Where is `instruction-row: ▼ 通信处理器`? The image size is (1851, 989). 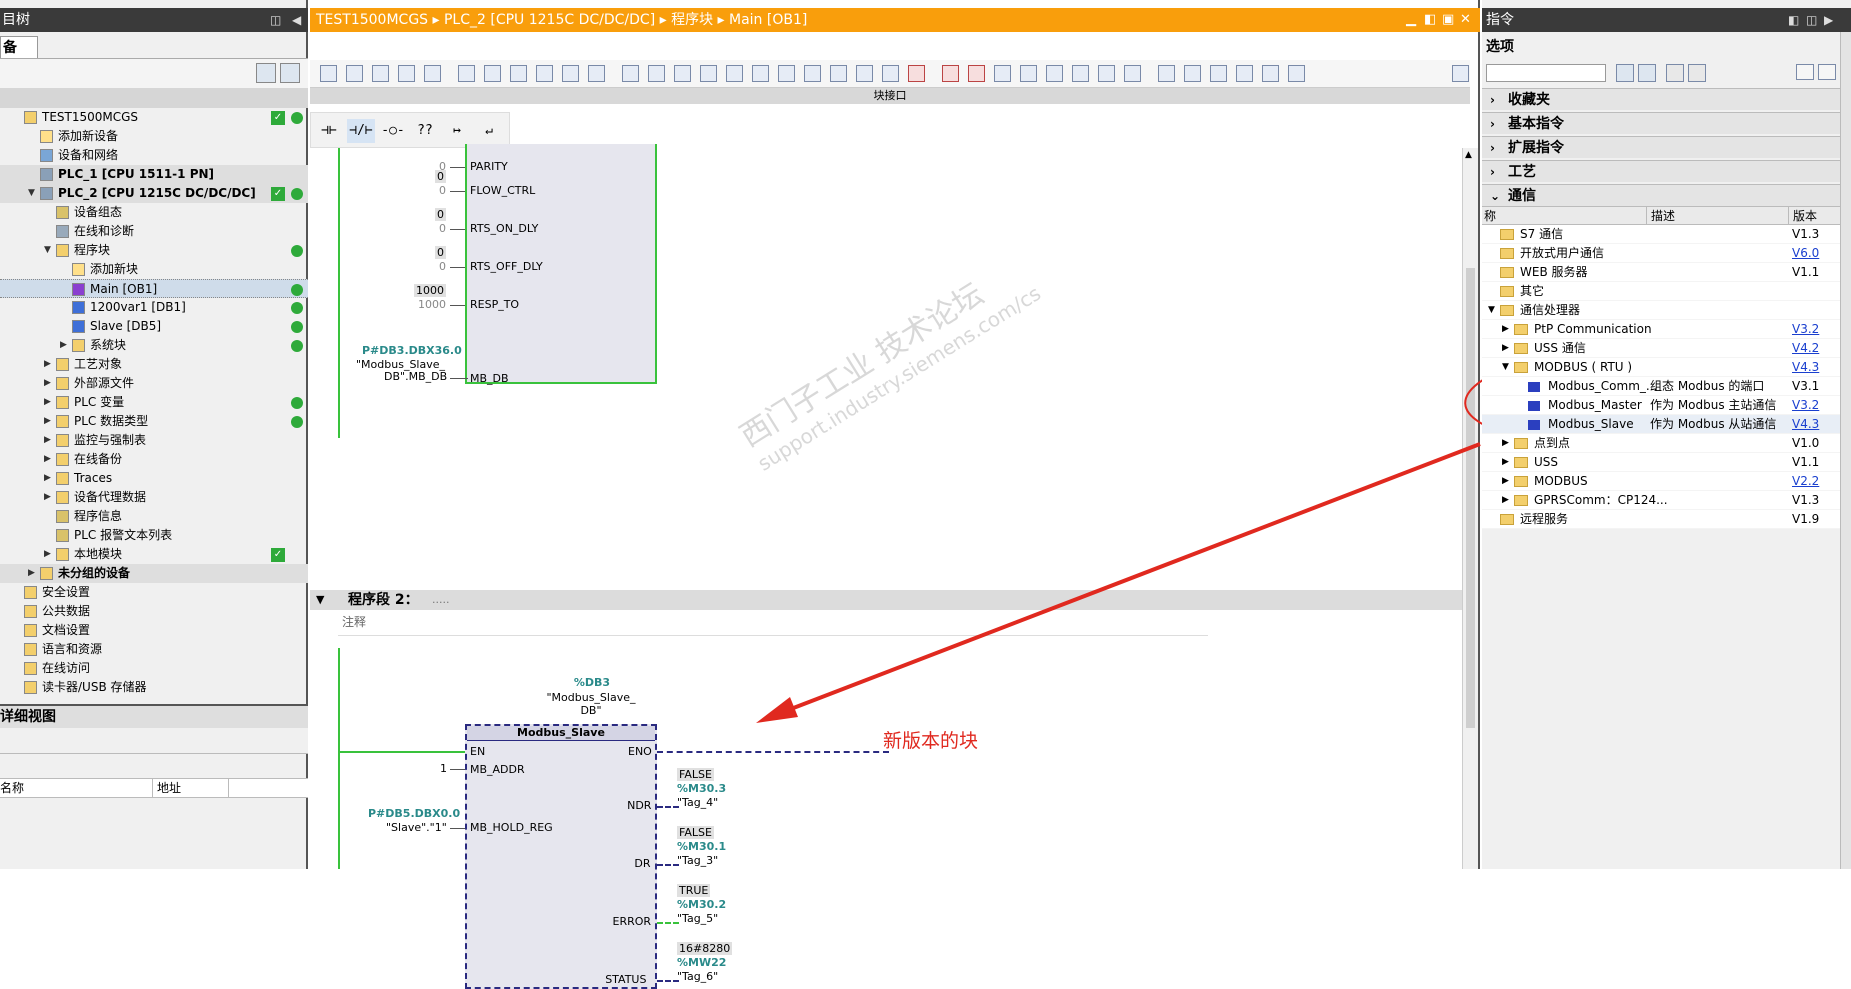 instruction-row: ▼ 通信处理器 is located at coordinates (1661, 310).